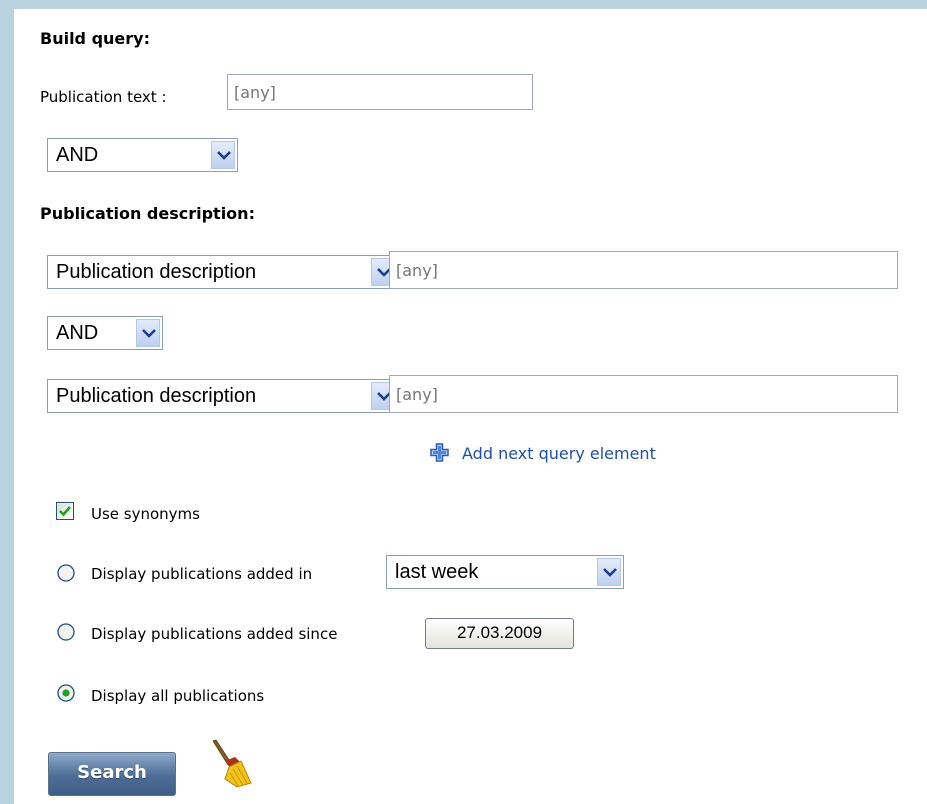 This screenshot has height=804, width=927. Describe the element at coordinates (380, 92) in the screenshot. I see `publication-text-input` at that location.